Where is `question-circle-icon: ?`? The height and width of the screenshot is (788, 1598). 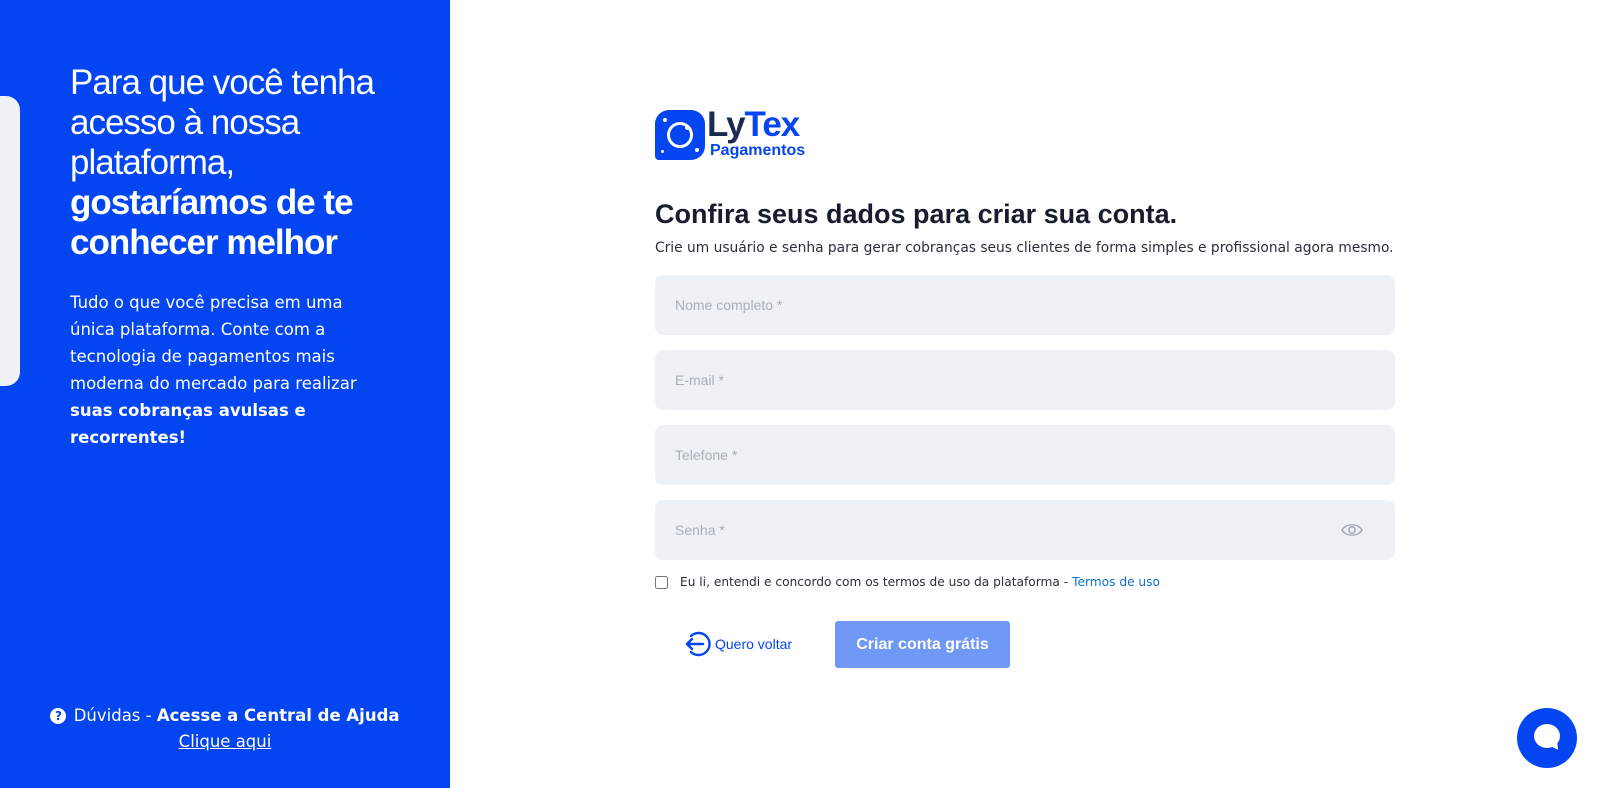
question-circle-icon: ? is located at coordinates (58, 716).